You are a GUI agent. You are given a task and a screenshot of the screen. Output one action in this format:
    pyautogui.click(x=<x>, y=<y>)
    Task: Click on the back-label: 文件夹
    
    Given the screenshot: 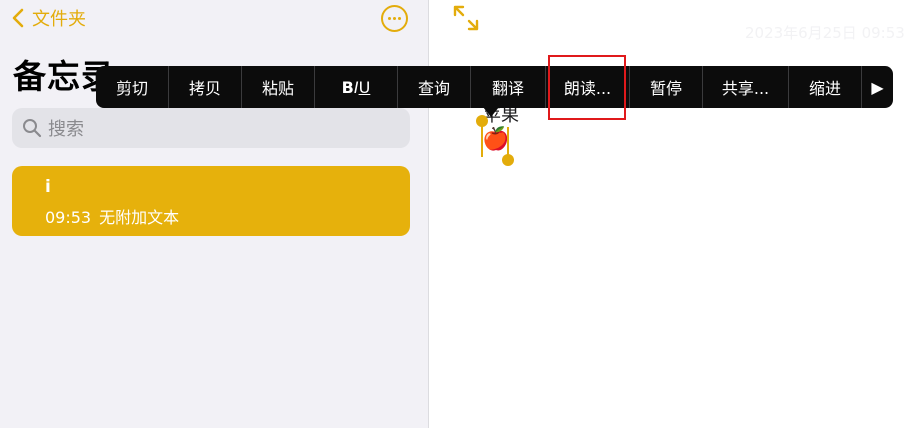 What is the action you would take?
    pyautogui.click(x=59, y=19)
    